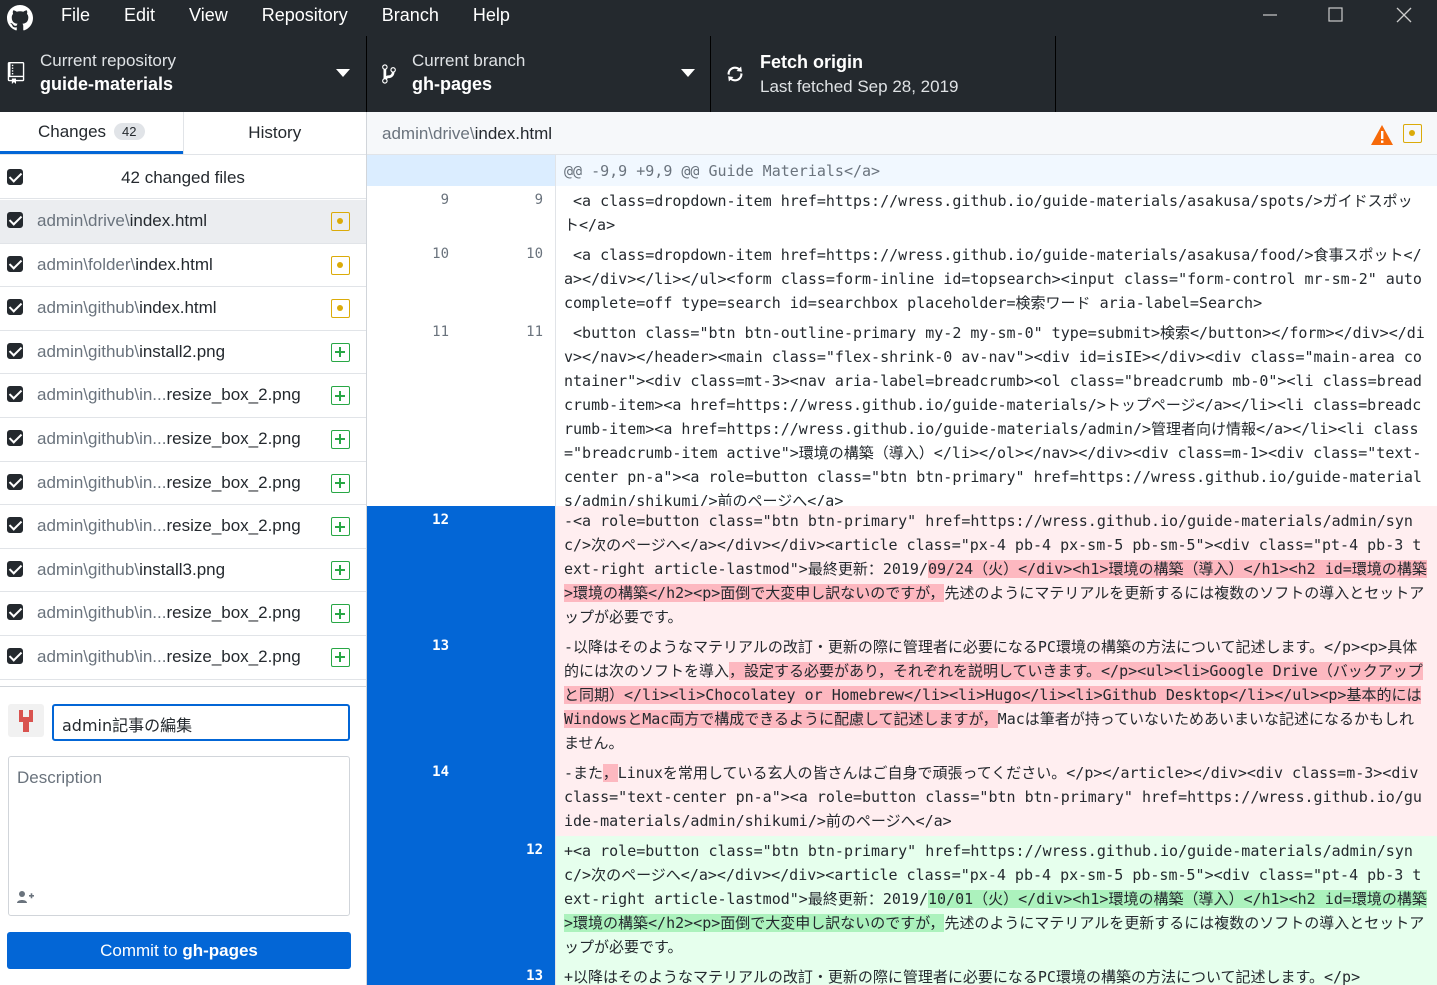 The height and width of the screenshot is (985, 1437). I want to click on commit-button: Commit to gh-pages, so click(179, 950).